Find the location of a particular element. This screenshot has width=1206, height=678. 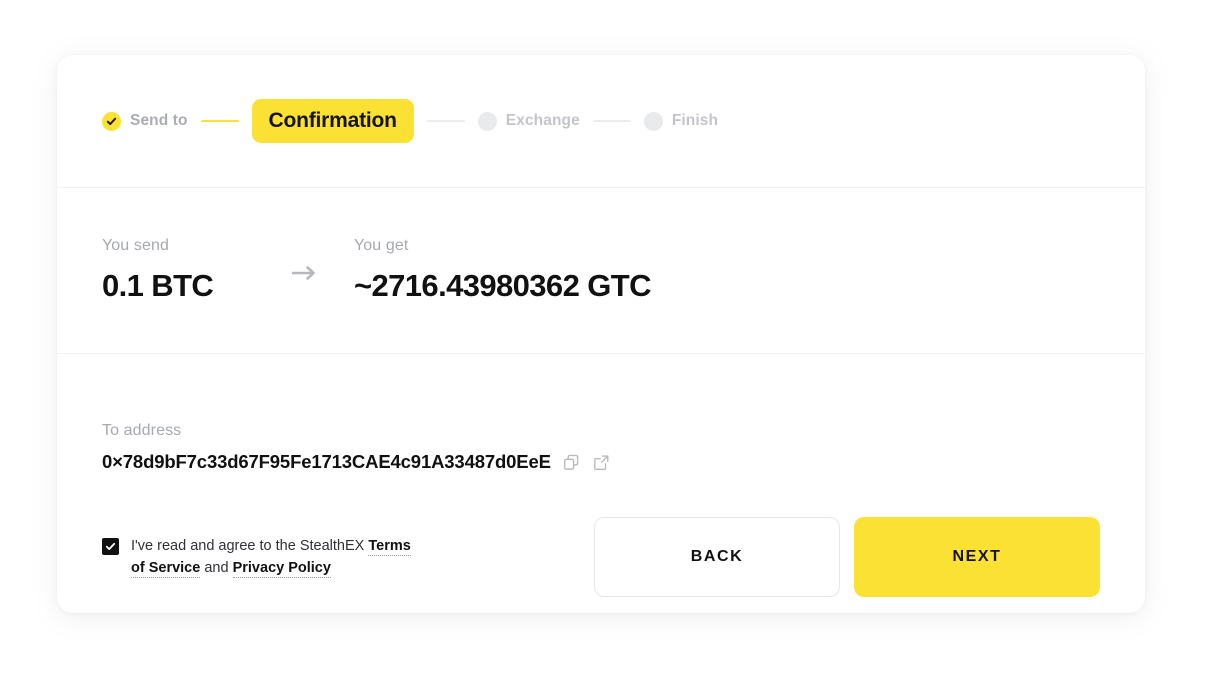

step-send-to: Send to is located at coordinates (145, 121).